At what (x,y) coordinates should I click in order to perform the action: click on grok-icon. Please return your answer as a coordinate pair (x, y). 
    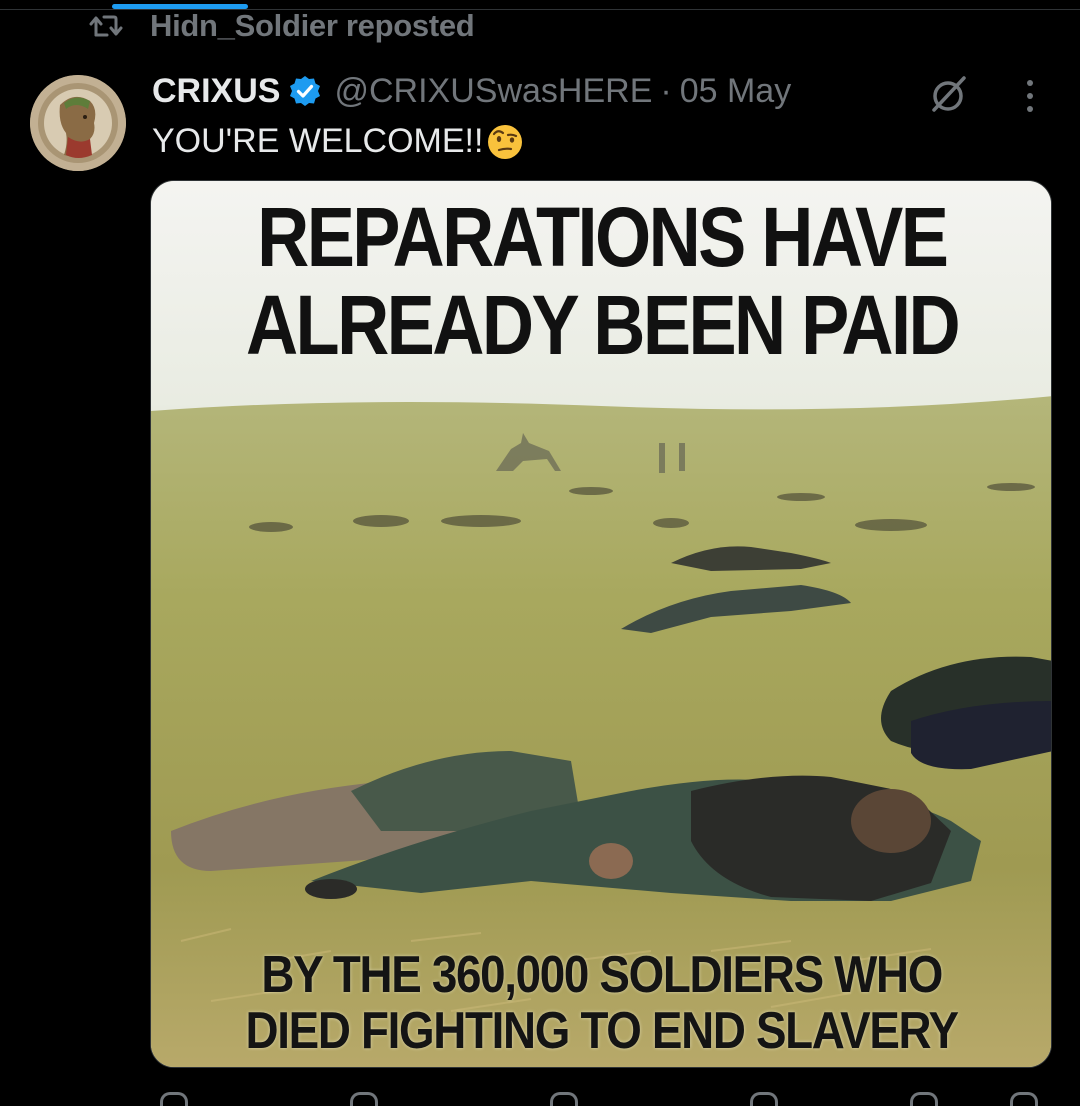
    Looking at the image, I should click on (949, 95).